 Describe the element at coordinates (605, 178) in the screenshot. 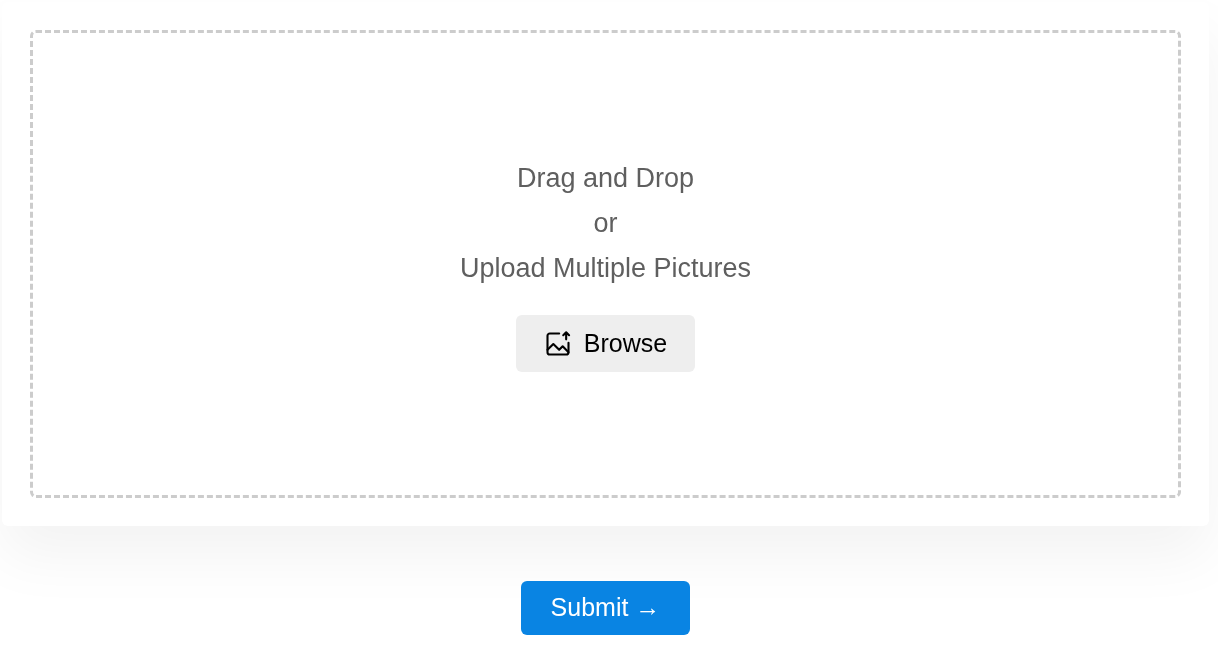

I see `drop-zone-text: Drag and Drop` at that location.